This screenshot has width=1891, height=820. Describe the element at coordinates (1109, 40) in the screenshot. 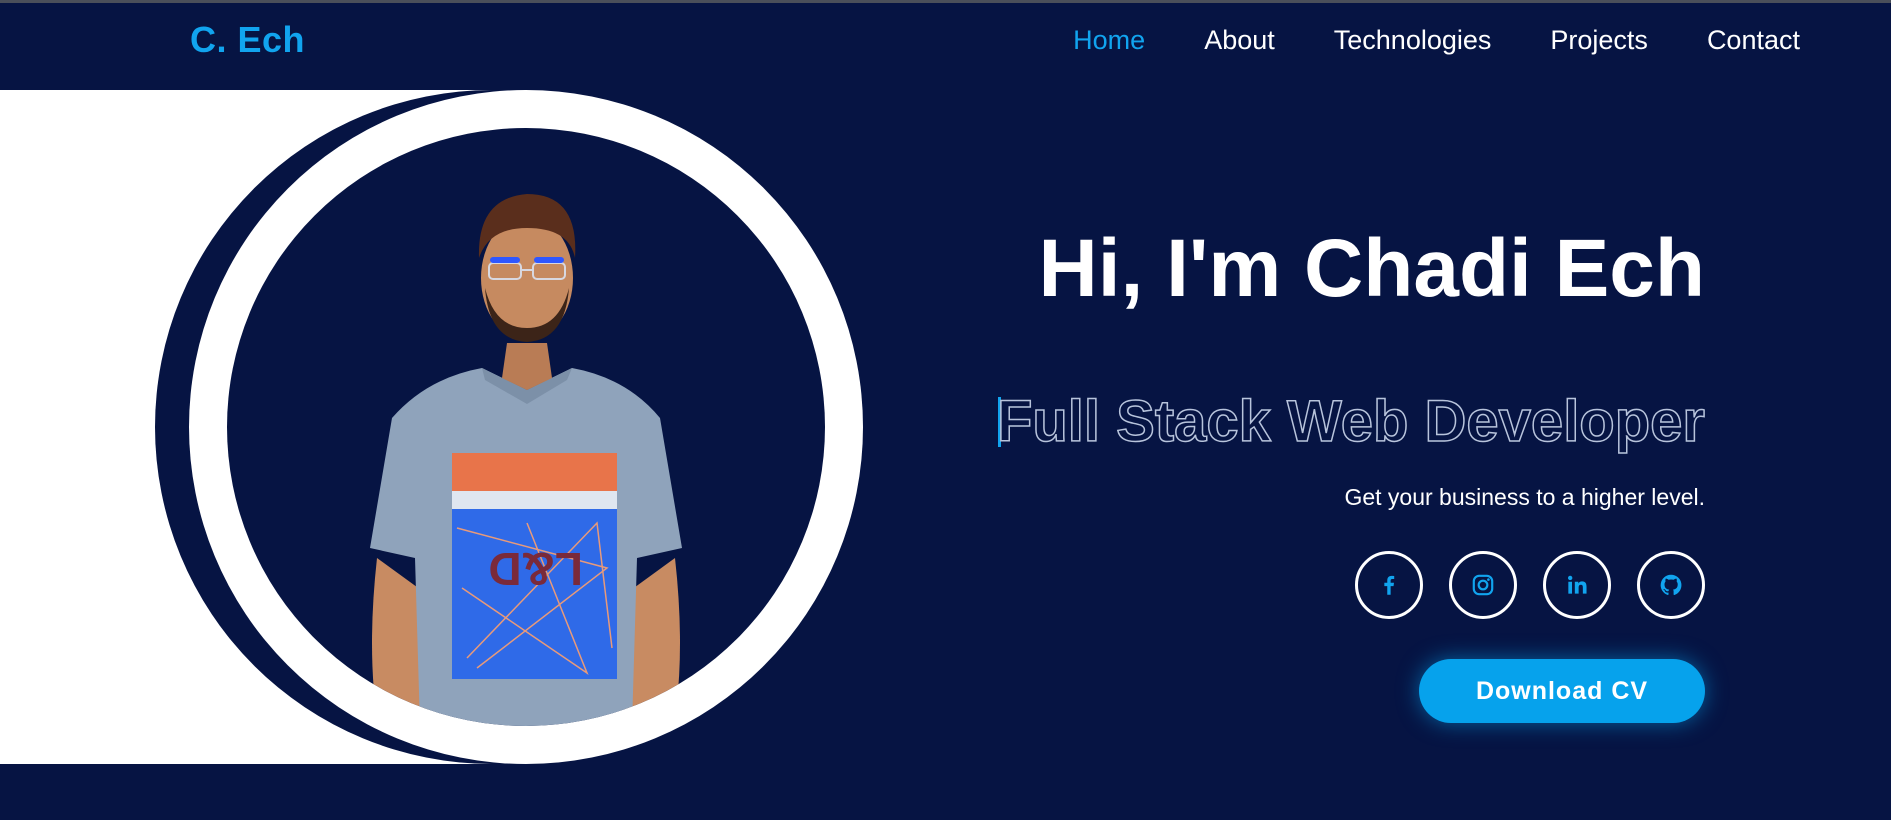

I see `nav-link-home: Home` at that location.